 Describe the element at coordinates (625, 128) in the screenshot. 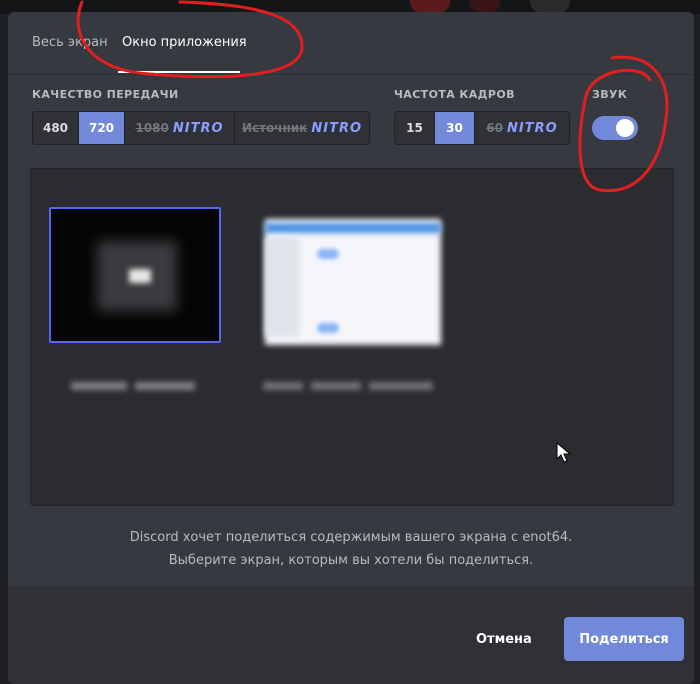

I see `toggle-knob` at that location.